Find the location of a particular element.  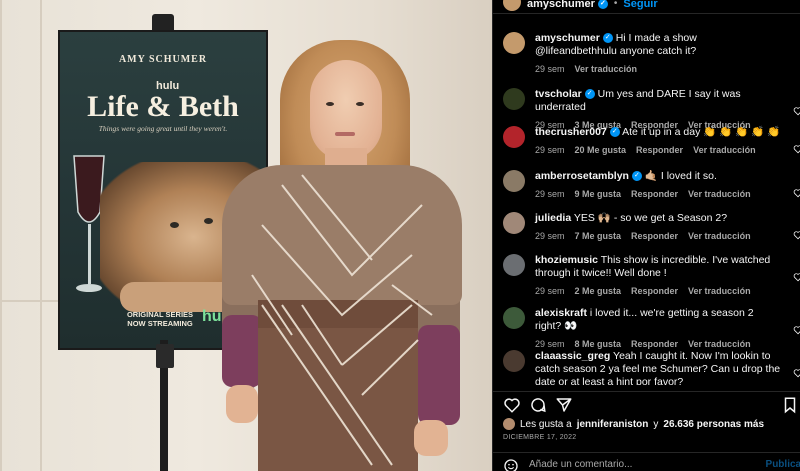

comment-likes: 8 Me gusta is located at coordinates (598, 344).